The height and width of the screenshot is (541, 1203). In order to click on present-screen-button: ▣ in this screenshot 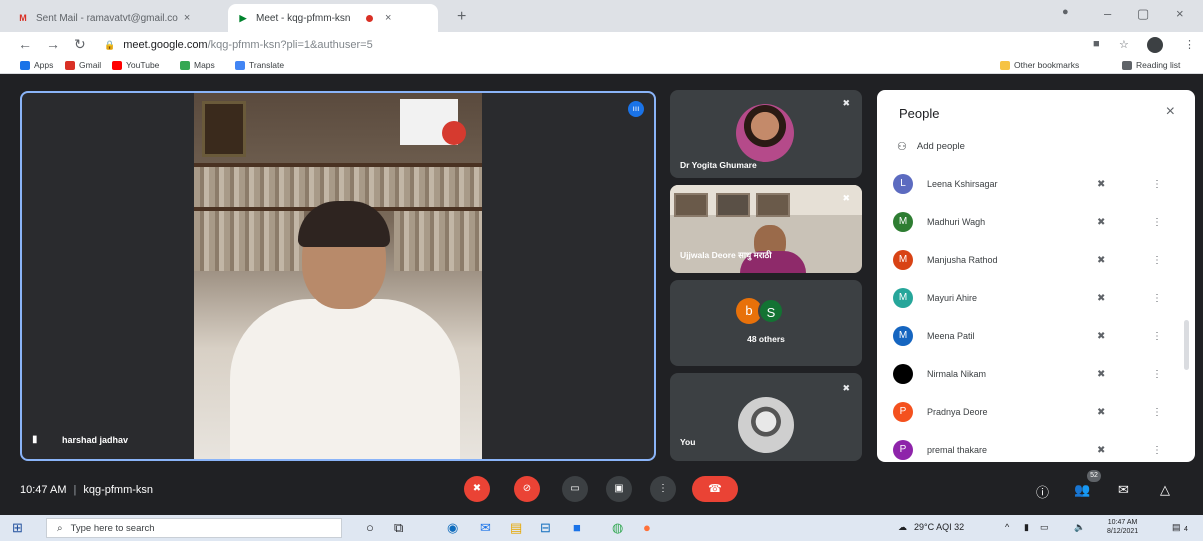, I will do `click(619, 489)`.